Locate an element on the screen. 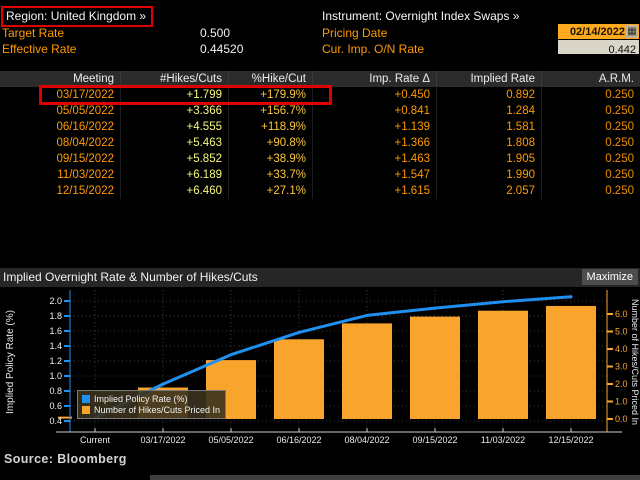 The width and height of the screenshot is (640, 480). cell: 0.892 is located at coordinates (488, 95).